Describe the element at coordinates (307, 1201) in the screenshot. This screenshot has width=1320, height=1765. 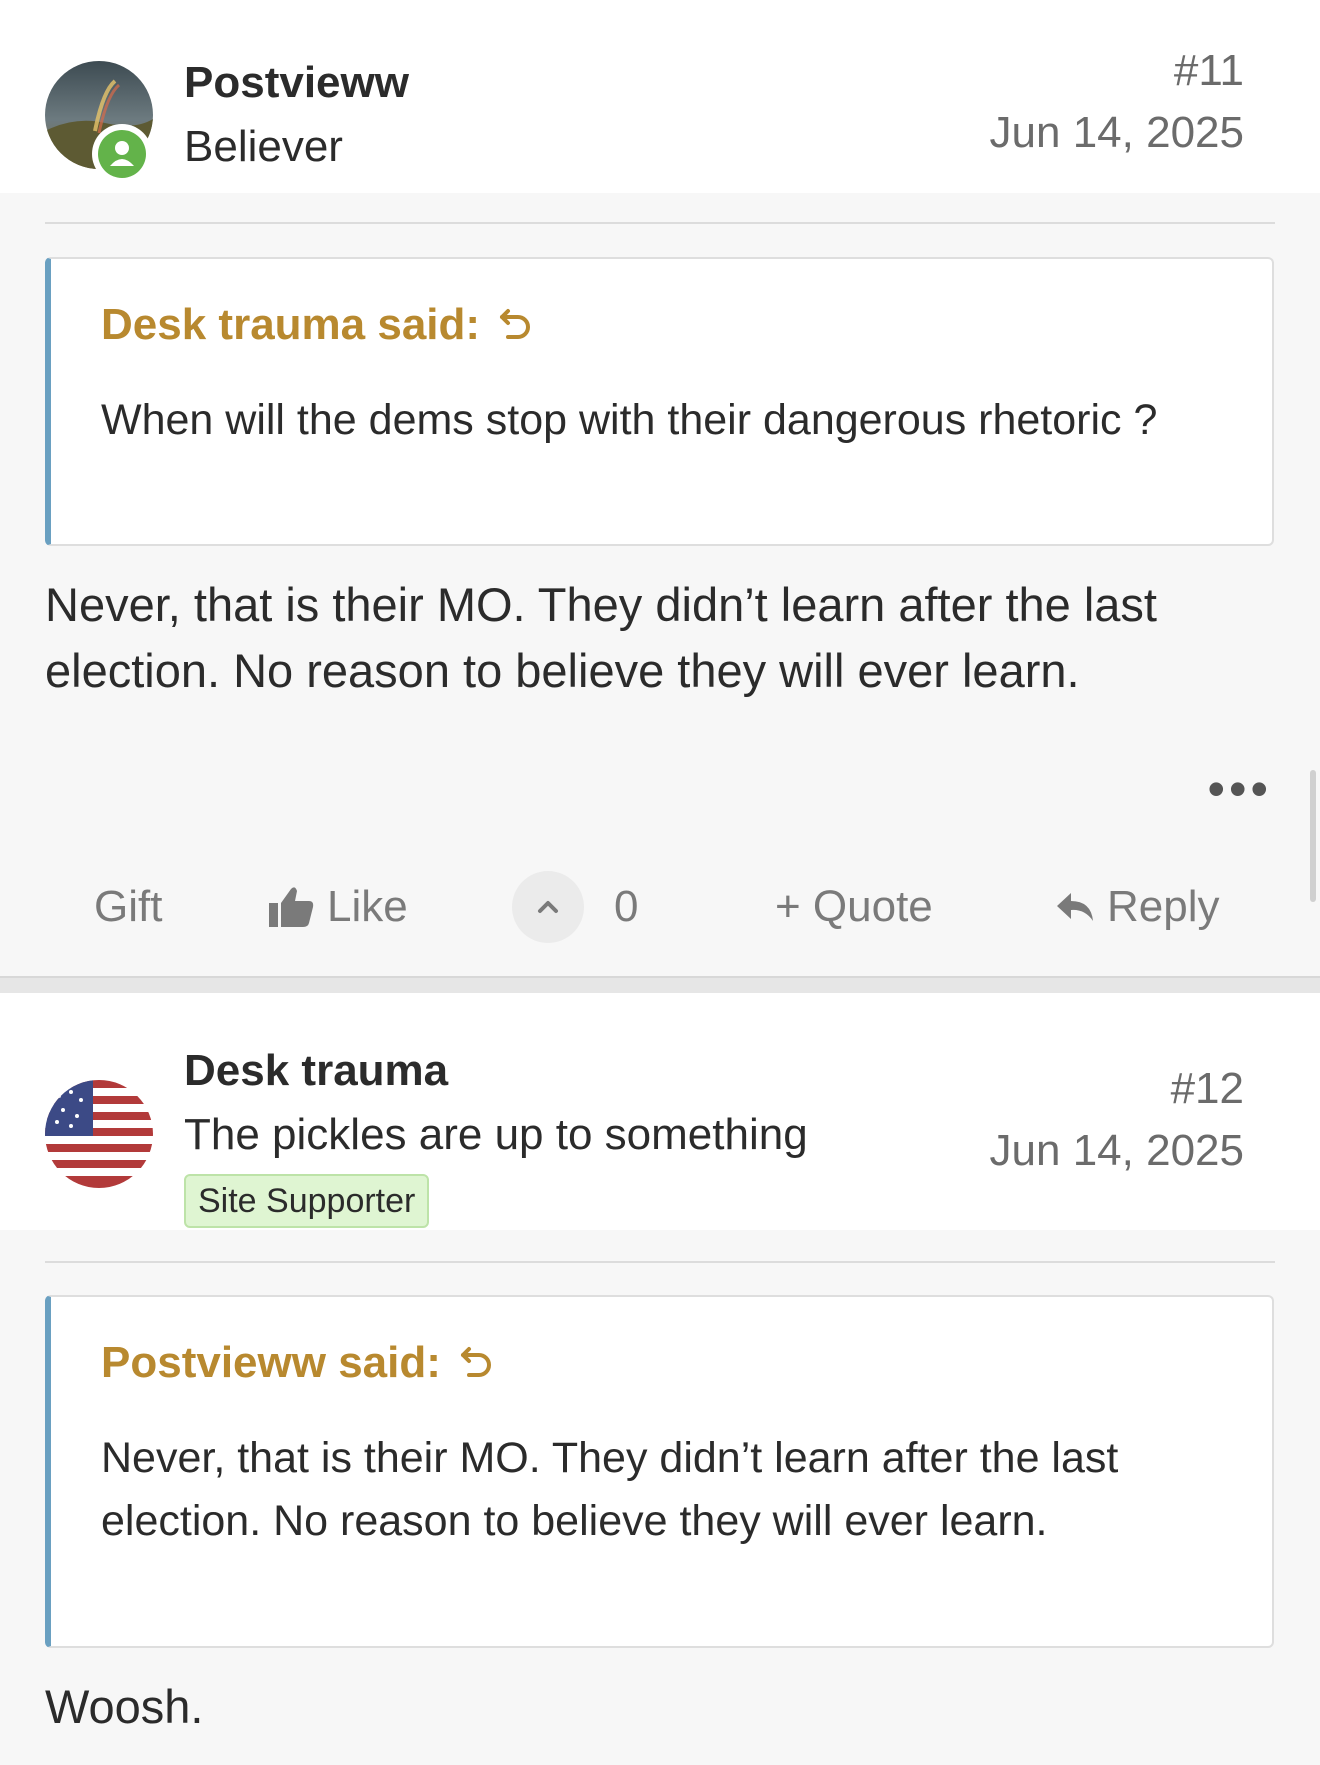
I see `site-supporter-badge: Site Supporter` at that location.